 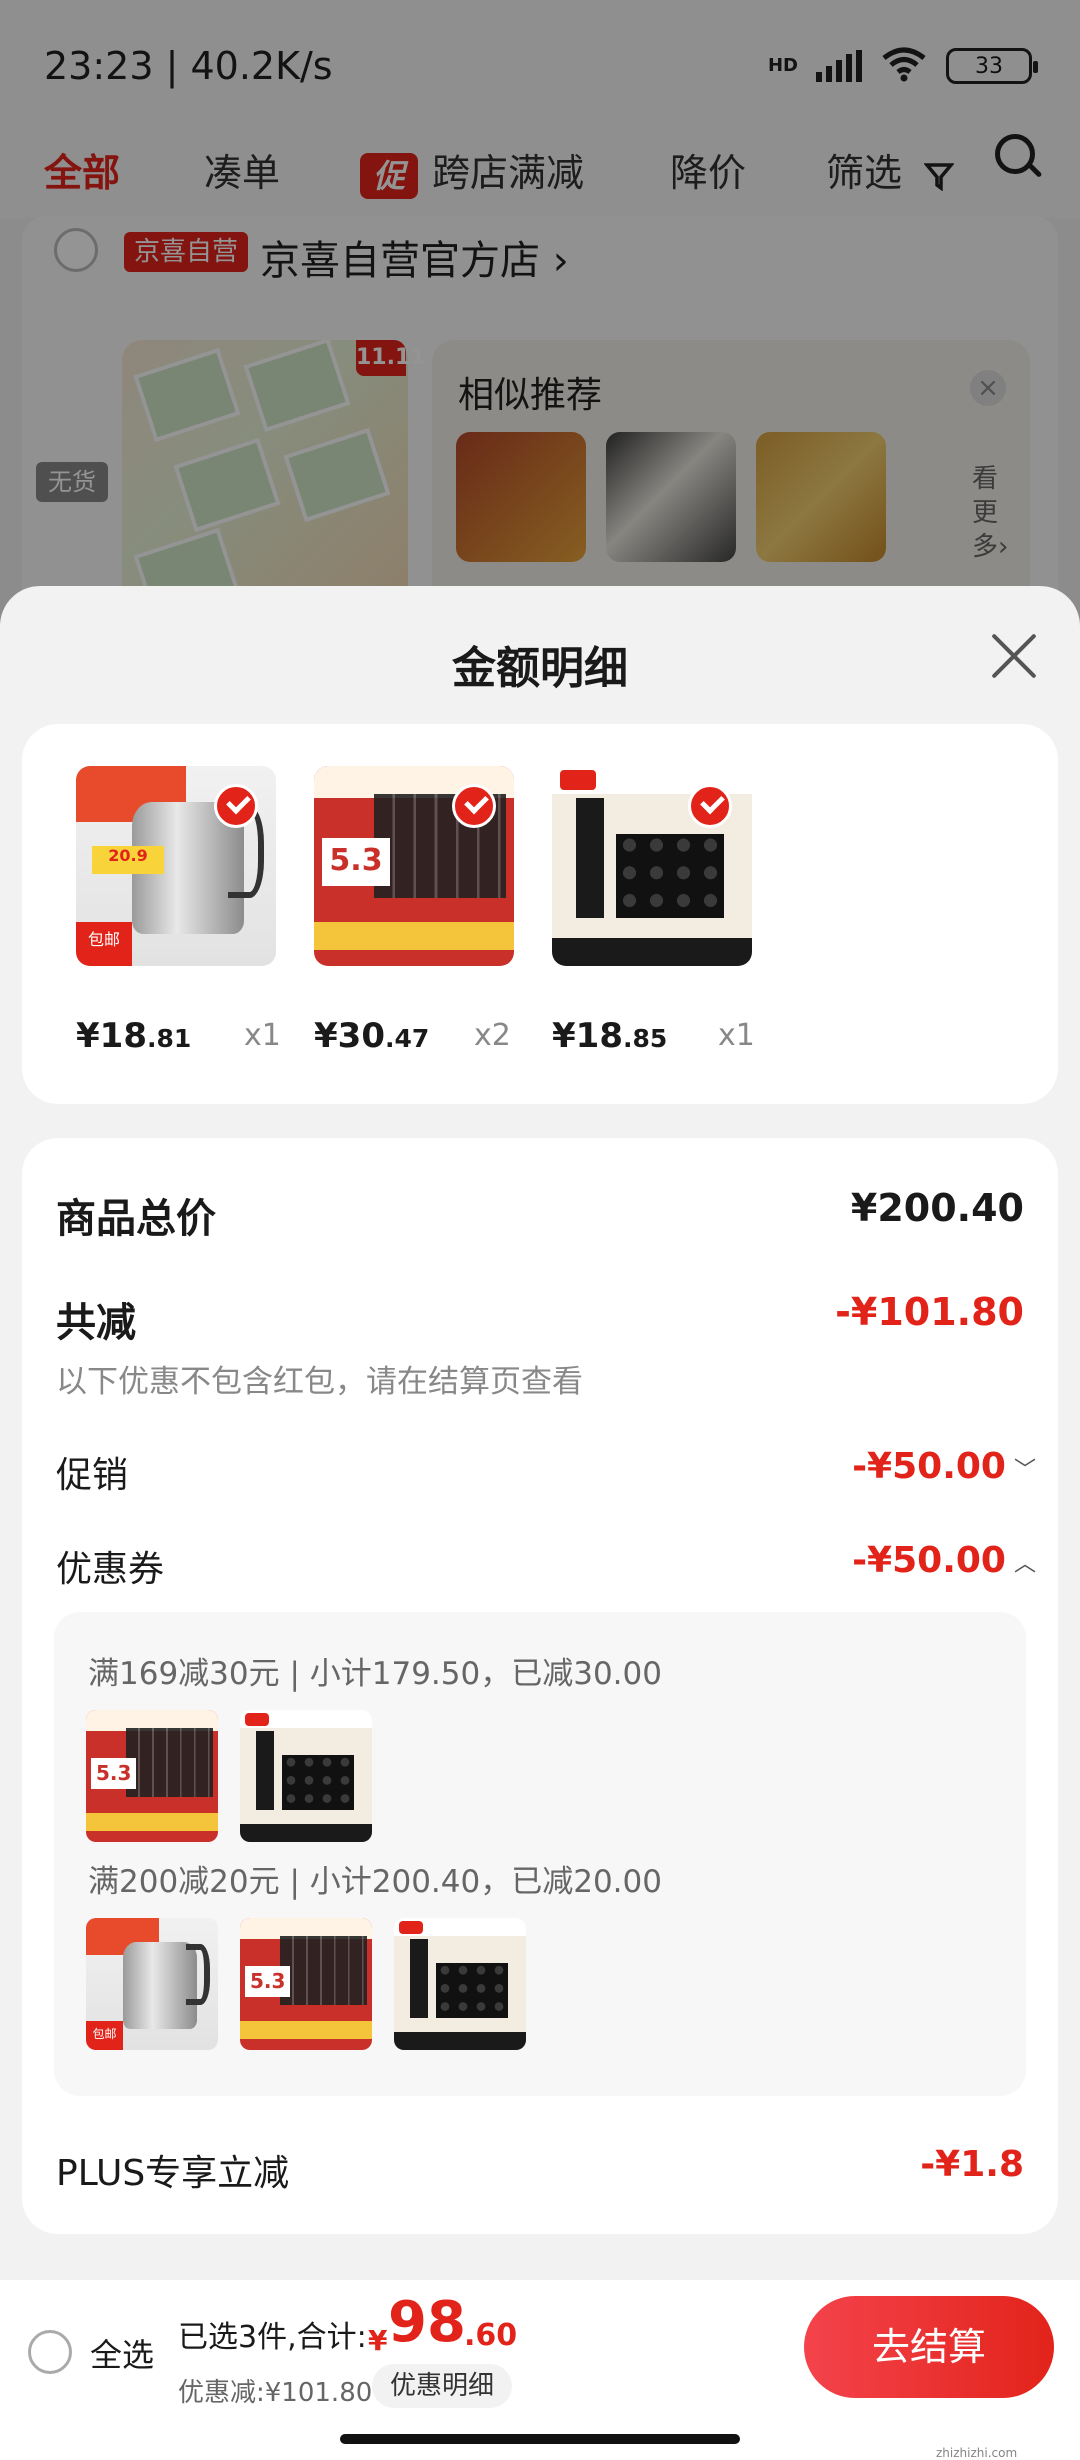 I want to click on total-currency: ¥, so click(x=378, y=2340).